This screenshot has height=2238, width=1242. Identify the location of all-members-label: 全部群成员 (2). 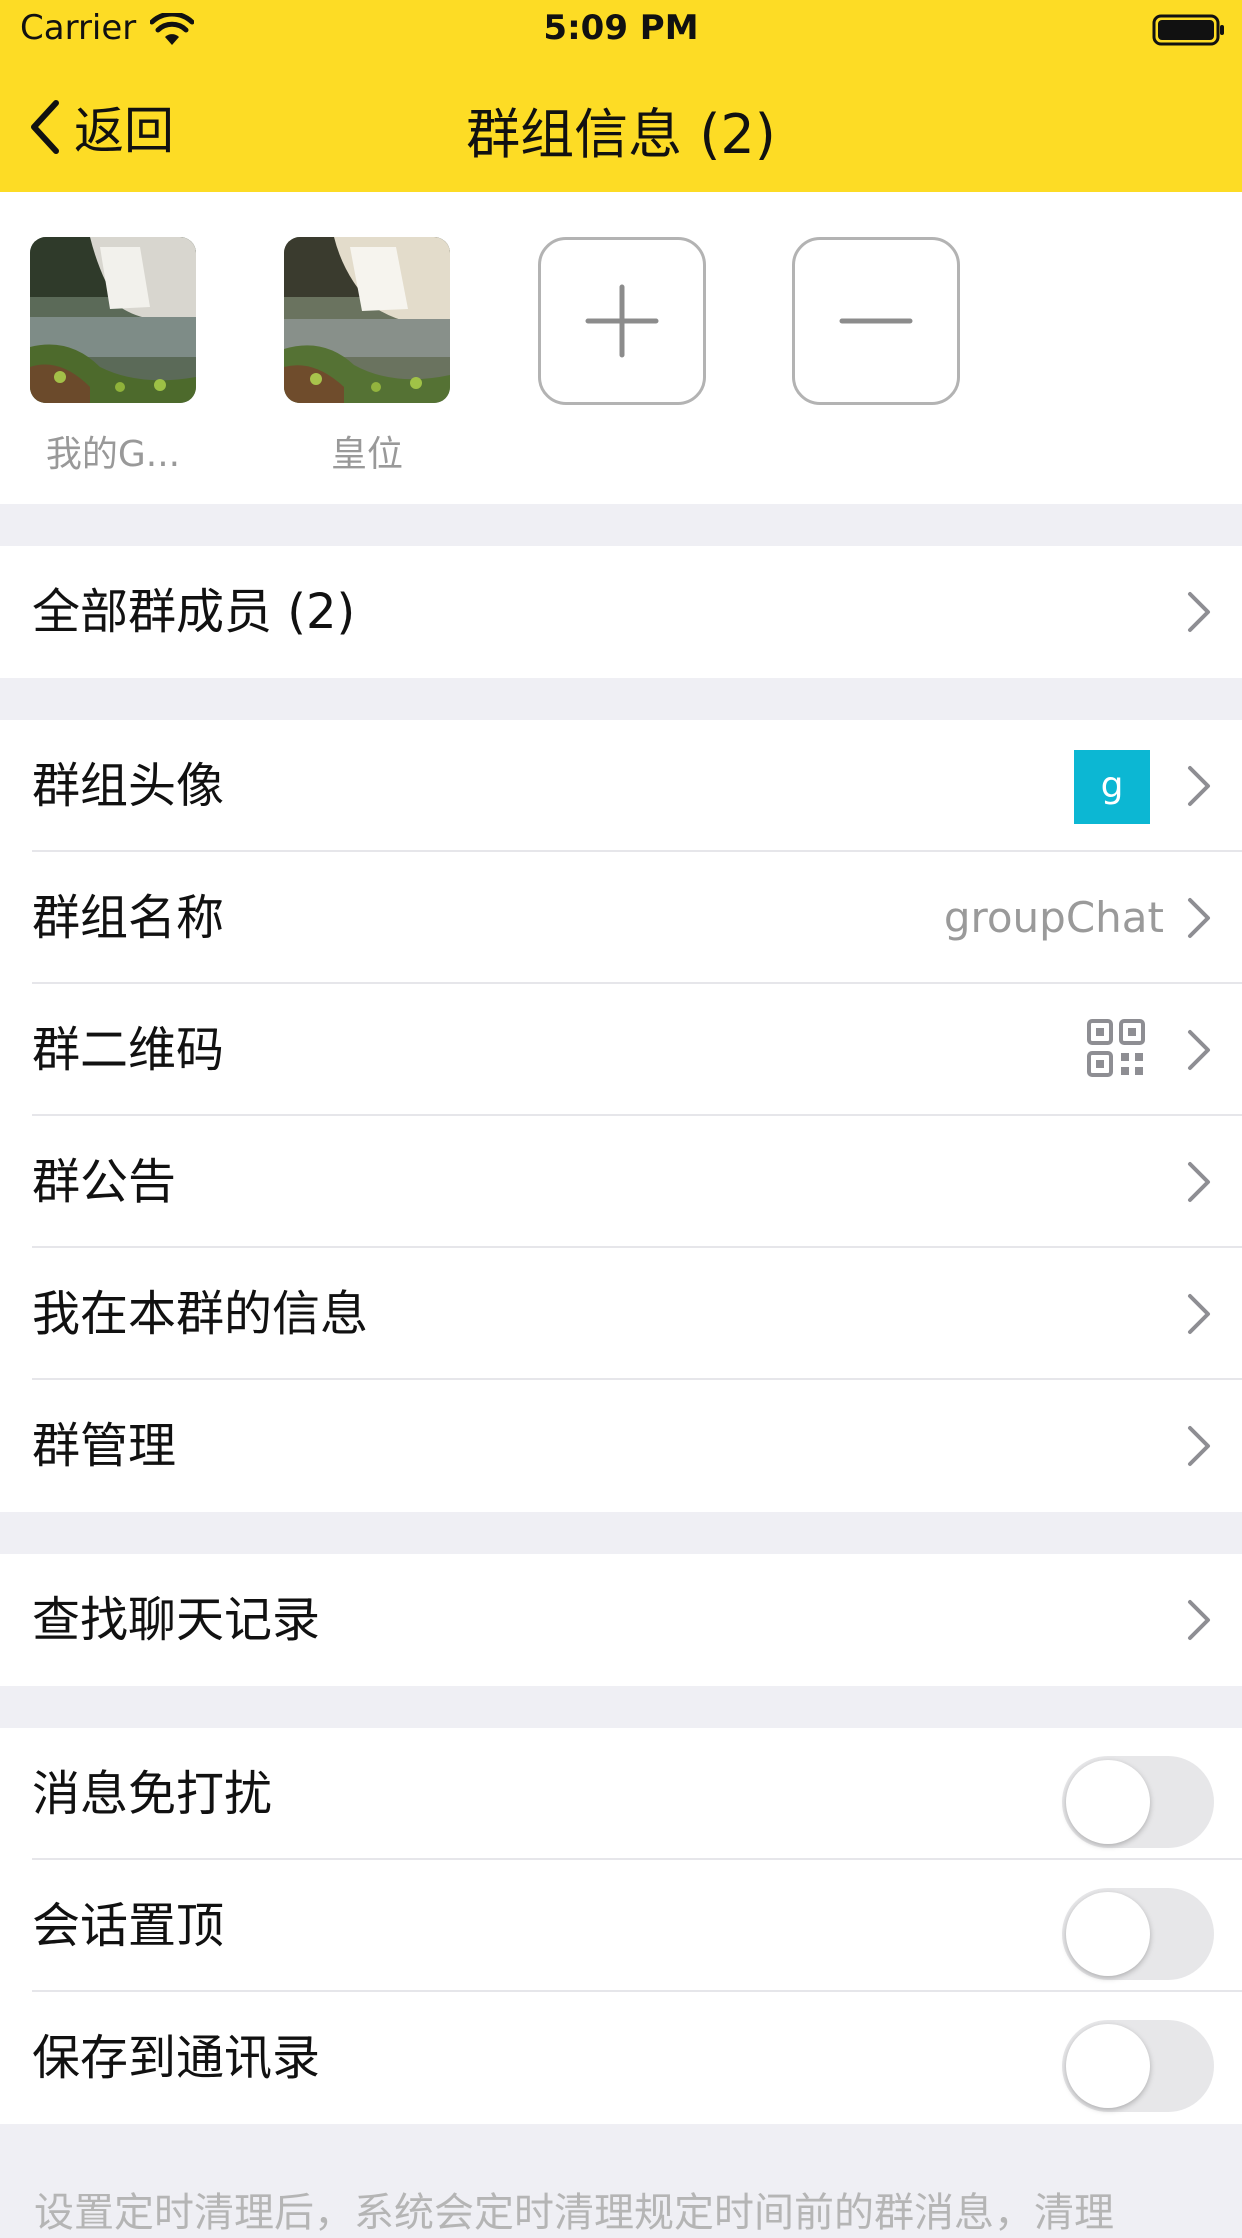
(194, 612).